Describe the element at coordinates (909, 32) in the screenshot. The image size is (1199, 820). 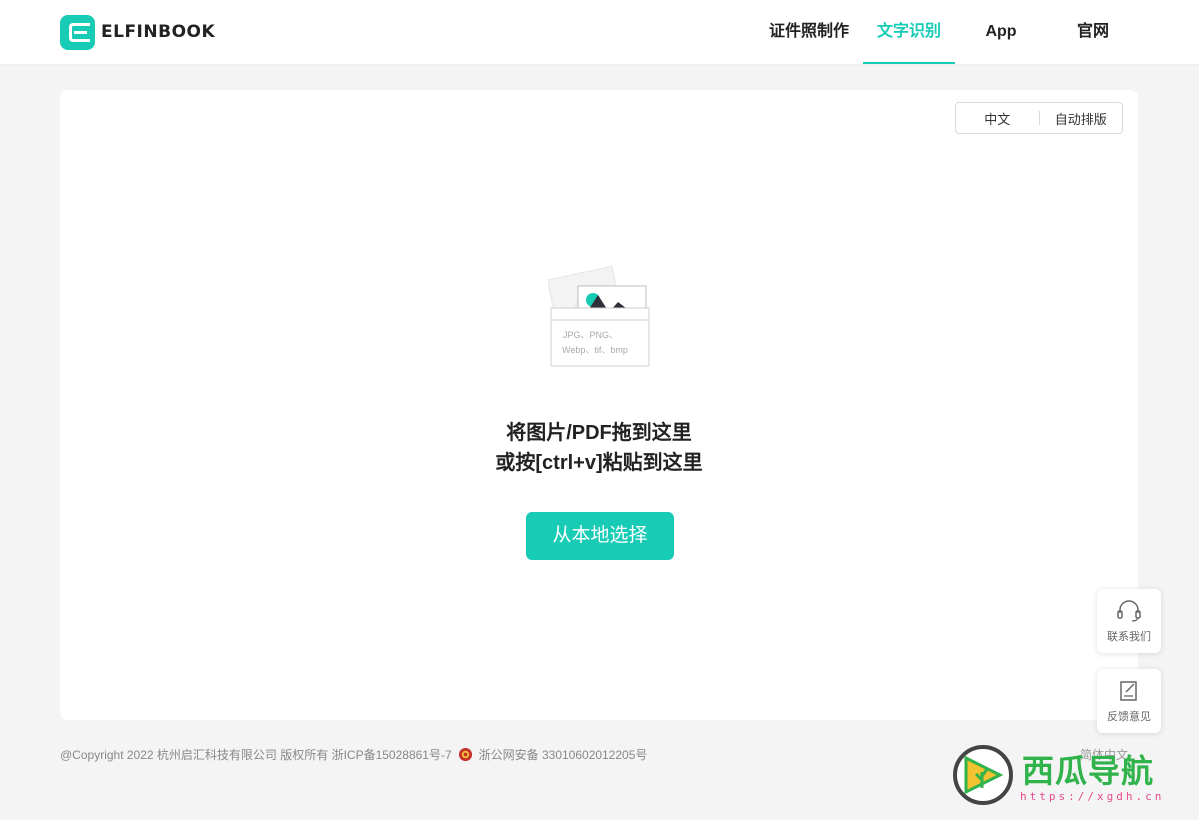
I see `nav-item-ocr: 文字识别` at that location.